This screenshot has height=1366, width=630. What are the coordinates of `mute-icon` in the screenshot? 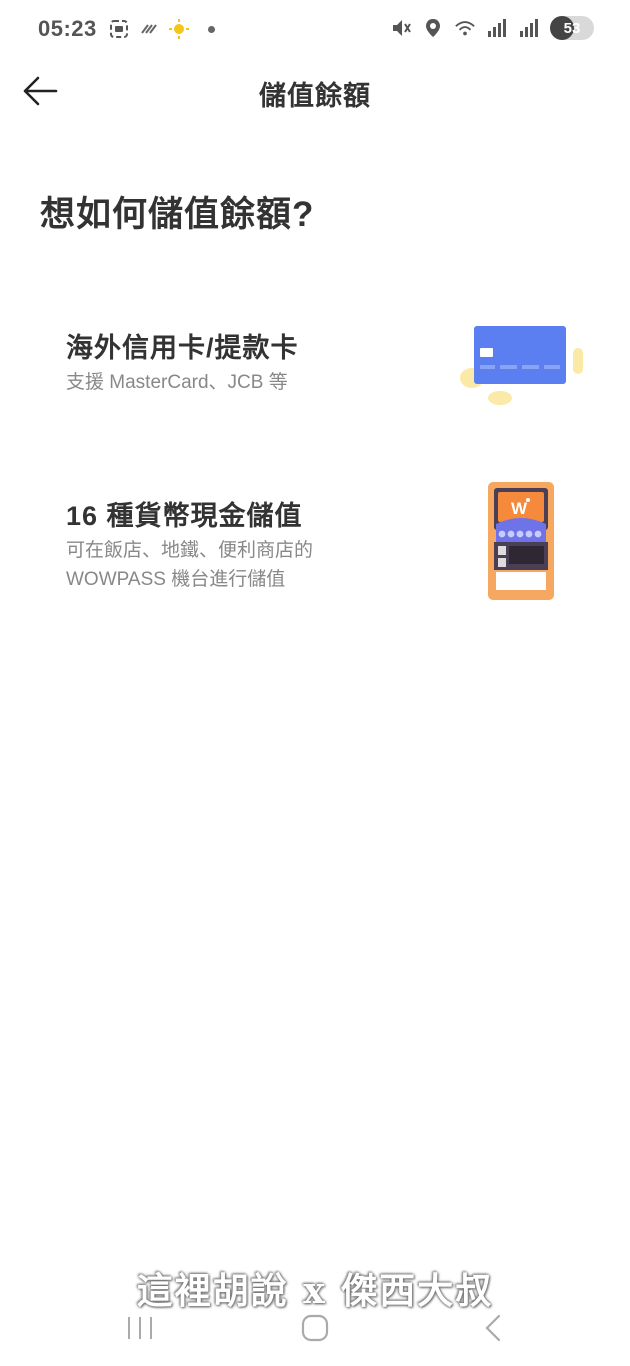 It's located at (401, 28).